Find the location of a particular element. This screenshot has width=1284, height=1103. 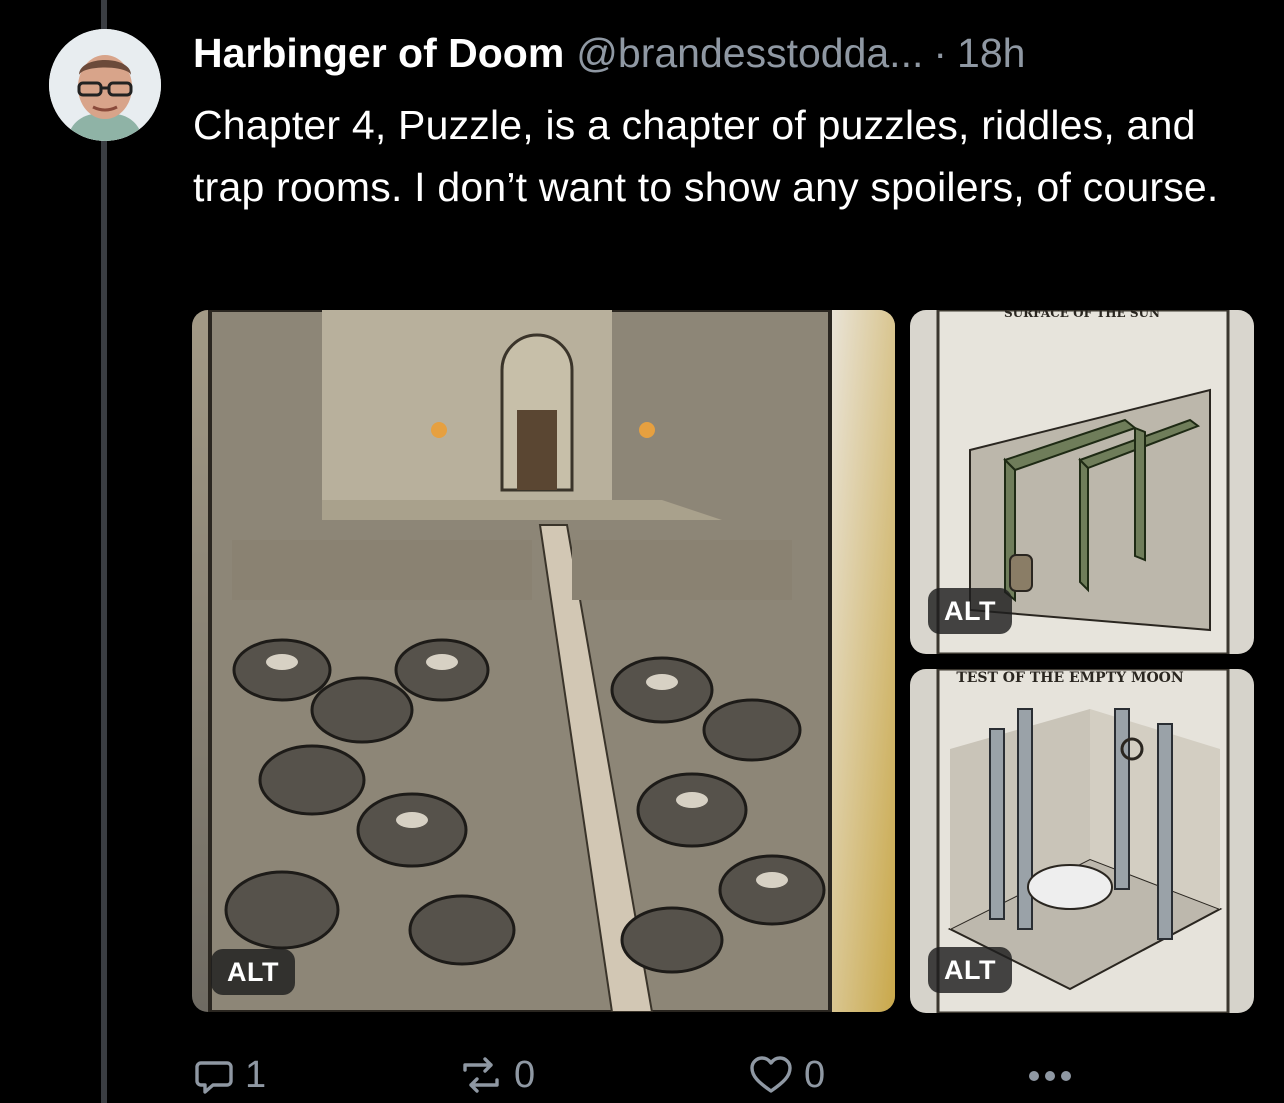

post-time: 18h is located at coordinates (991, 53).